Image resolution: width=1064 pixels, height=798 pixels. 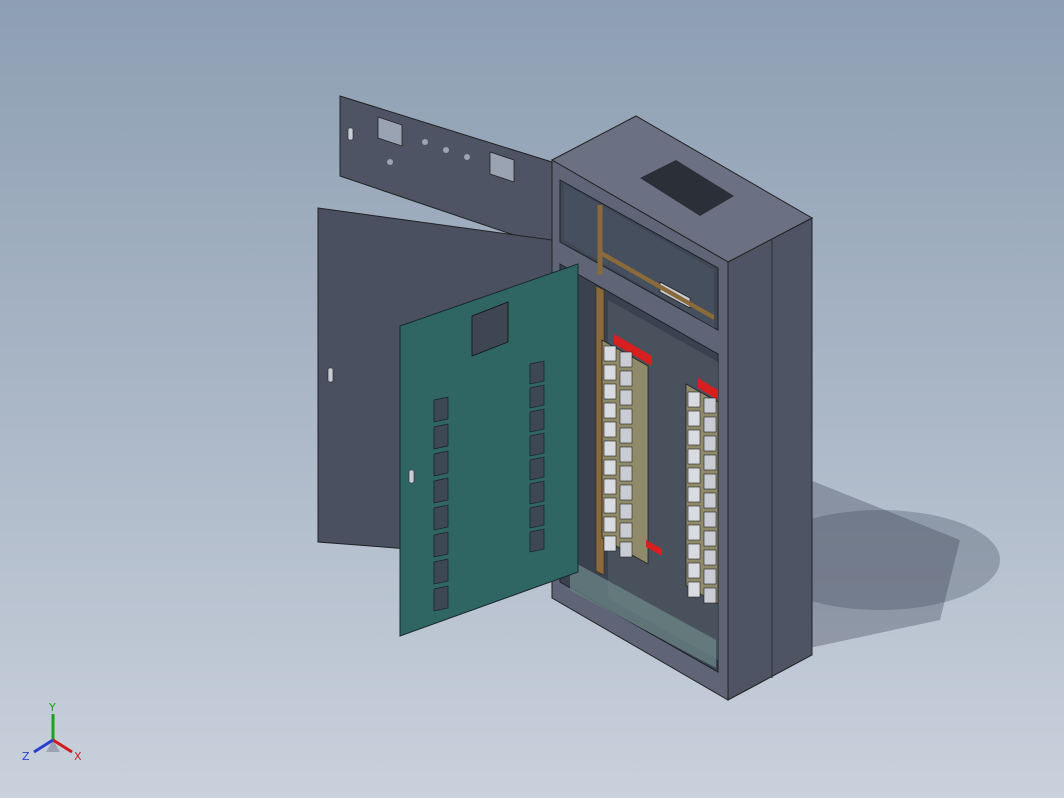 I want to click on inner-door-handle, so click(x=411, y=476).